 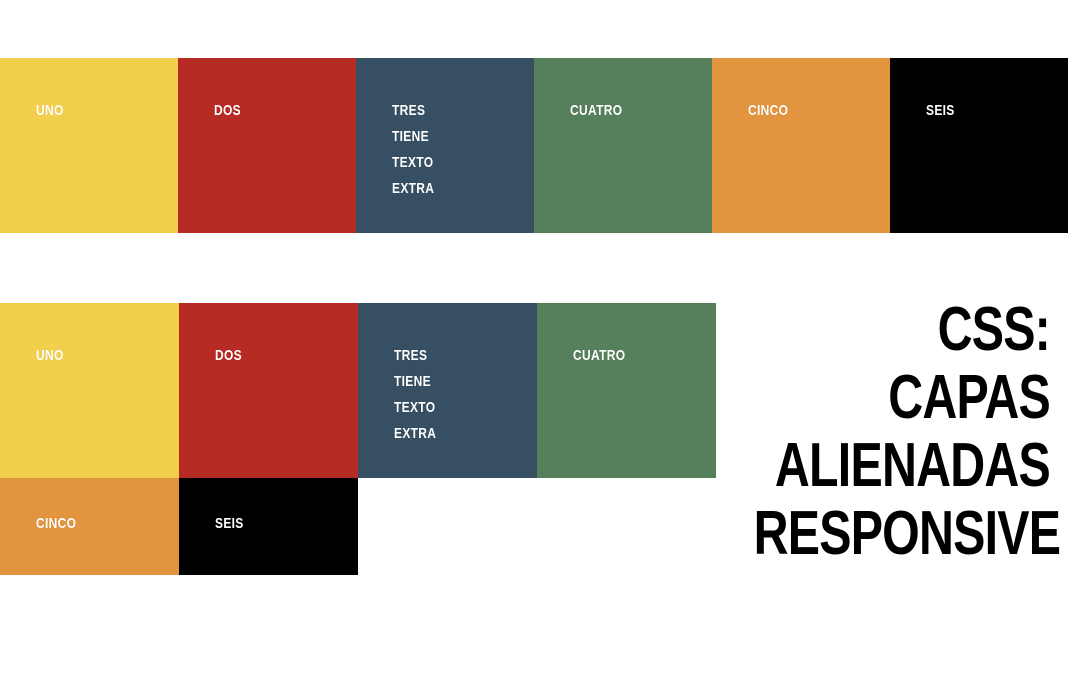 What do you see at coordinates (623, 145) in the screenshot?
I see `layout-cell-cuatro: CUATRO` at bounding box center [623, 145].